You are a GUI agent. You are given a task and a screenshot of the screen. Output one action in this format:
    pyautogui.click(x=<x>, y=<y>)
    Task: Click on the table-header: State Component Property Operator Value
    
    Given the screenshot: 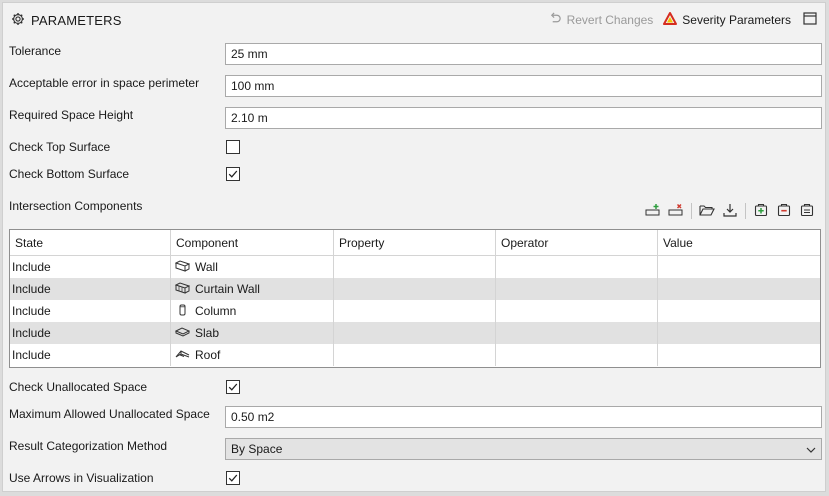 What is the action you would take?
    pyautogui.click(x=415, y=243)
    